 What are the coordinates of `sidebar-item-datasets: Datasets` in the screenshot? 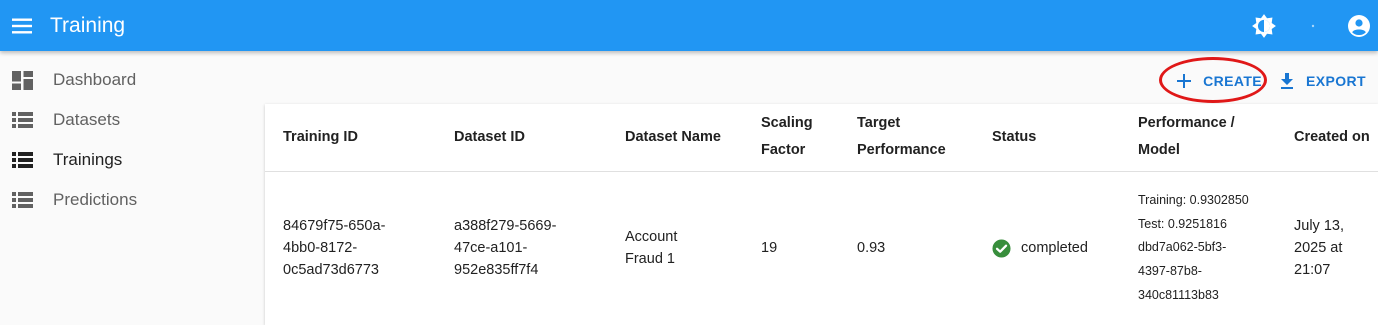 It's located at (125, 120).